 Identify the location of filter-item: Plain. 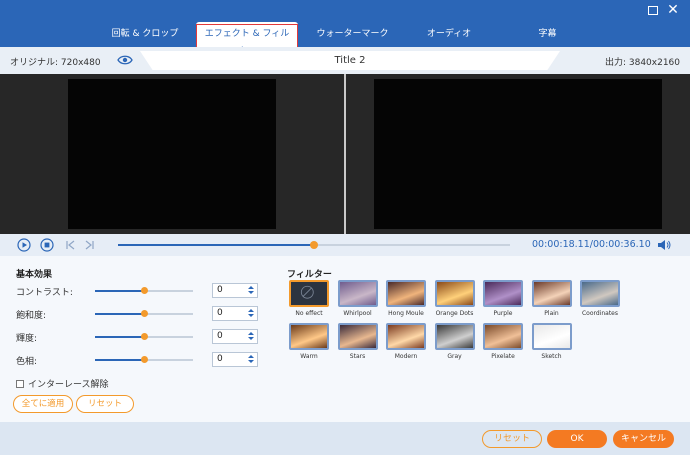
(552, 298).